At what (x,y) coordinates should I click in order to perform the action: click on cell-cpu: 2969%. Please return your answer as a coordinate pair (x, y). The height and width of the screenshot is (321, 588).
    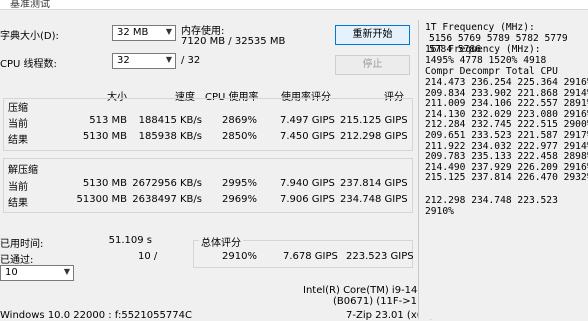
    Looking at the image, I should click on (239, 199).